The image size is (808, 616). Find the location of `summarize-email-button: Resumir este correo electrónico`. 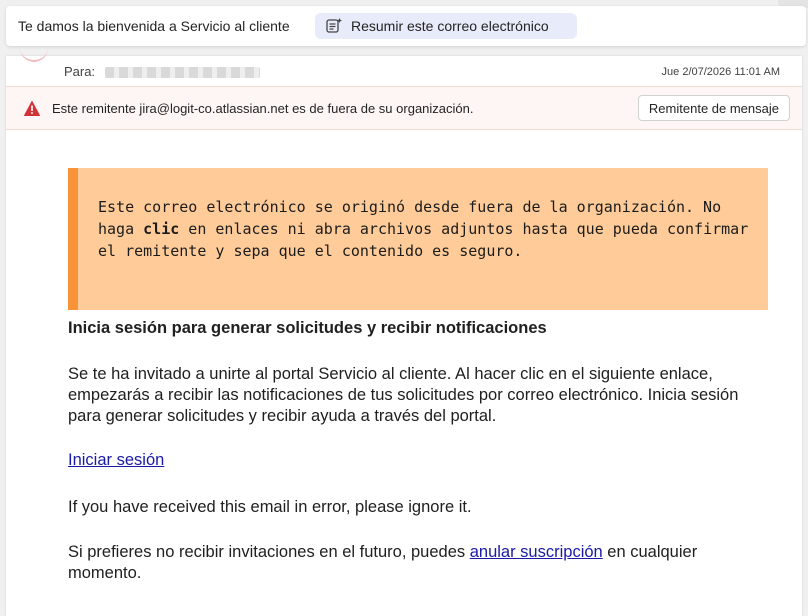

summarize-email-button: Resumir este correo electrónico is located at coordinates (446, 26).